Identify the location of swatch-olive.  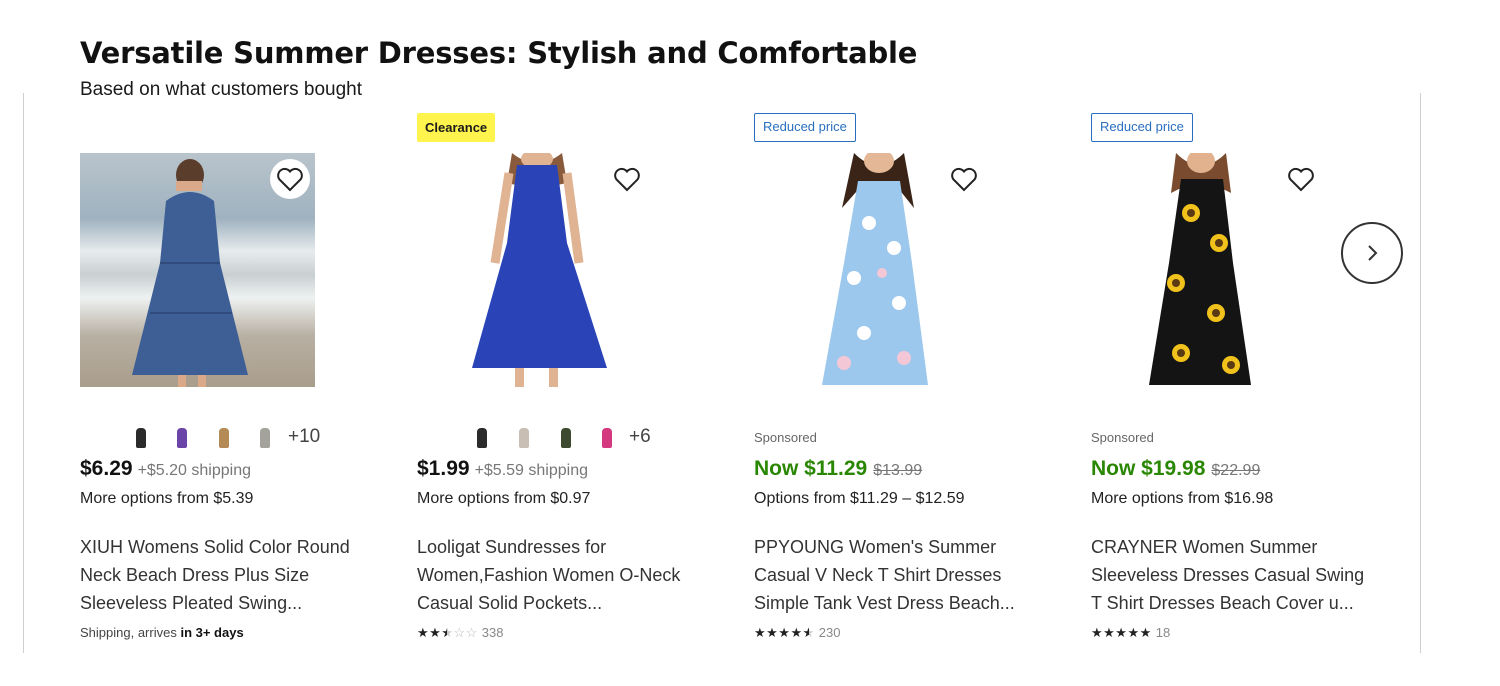
(566, 438).